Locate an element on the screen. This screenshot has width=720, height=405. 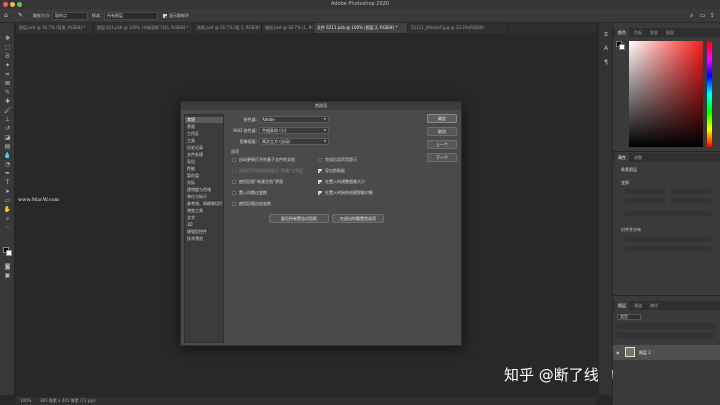
tab-channels: 通道 is located at coordinates (638, 305).